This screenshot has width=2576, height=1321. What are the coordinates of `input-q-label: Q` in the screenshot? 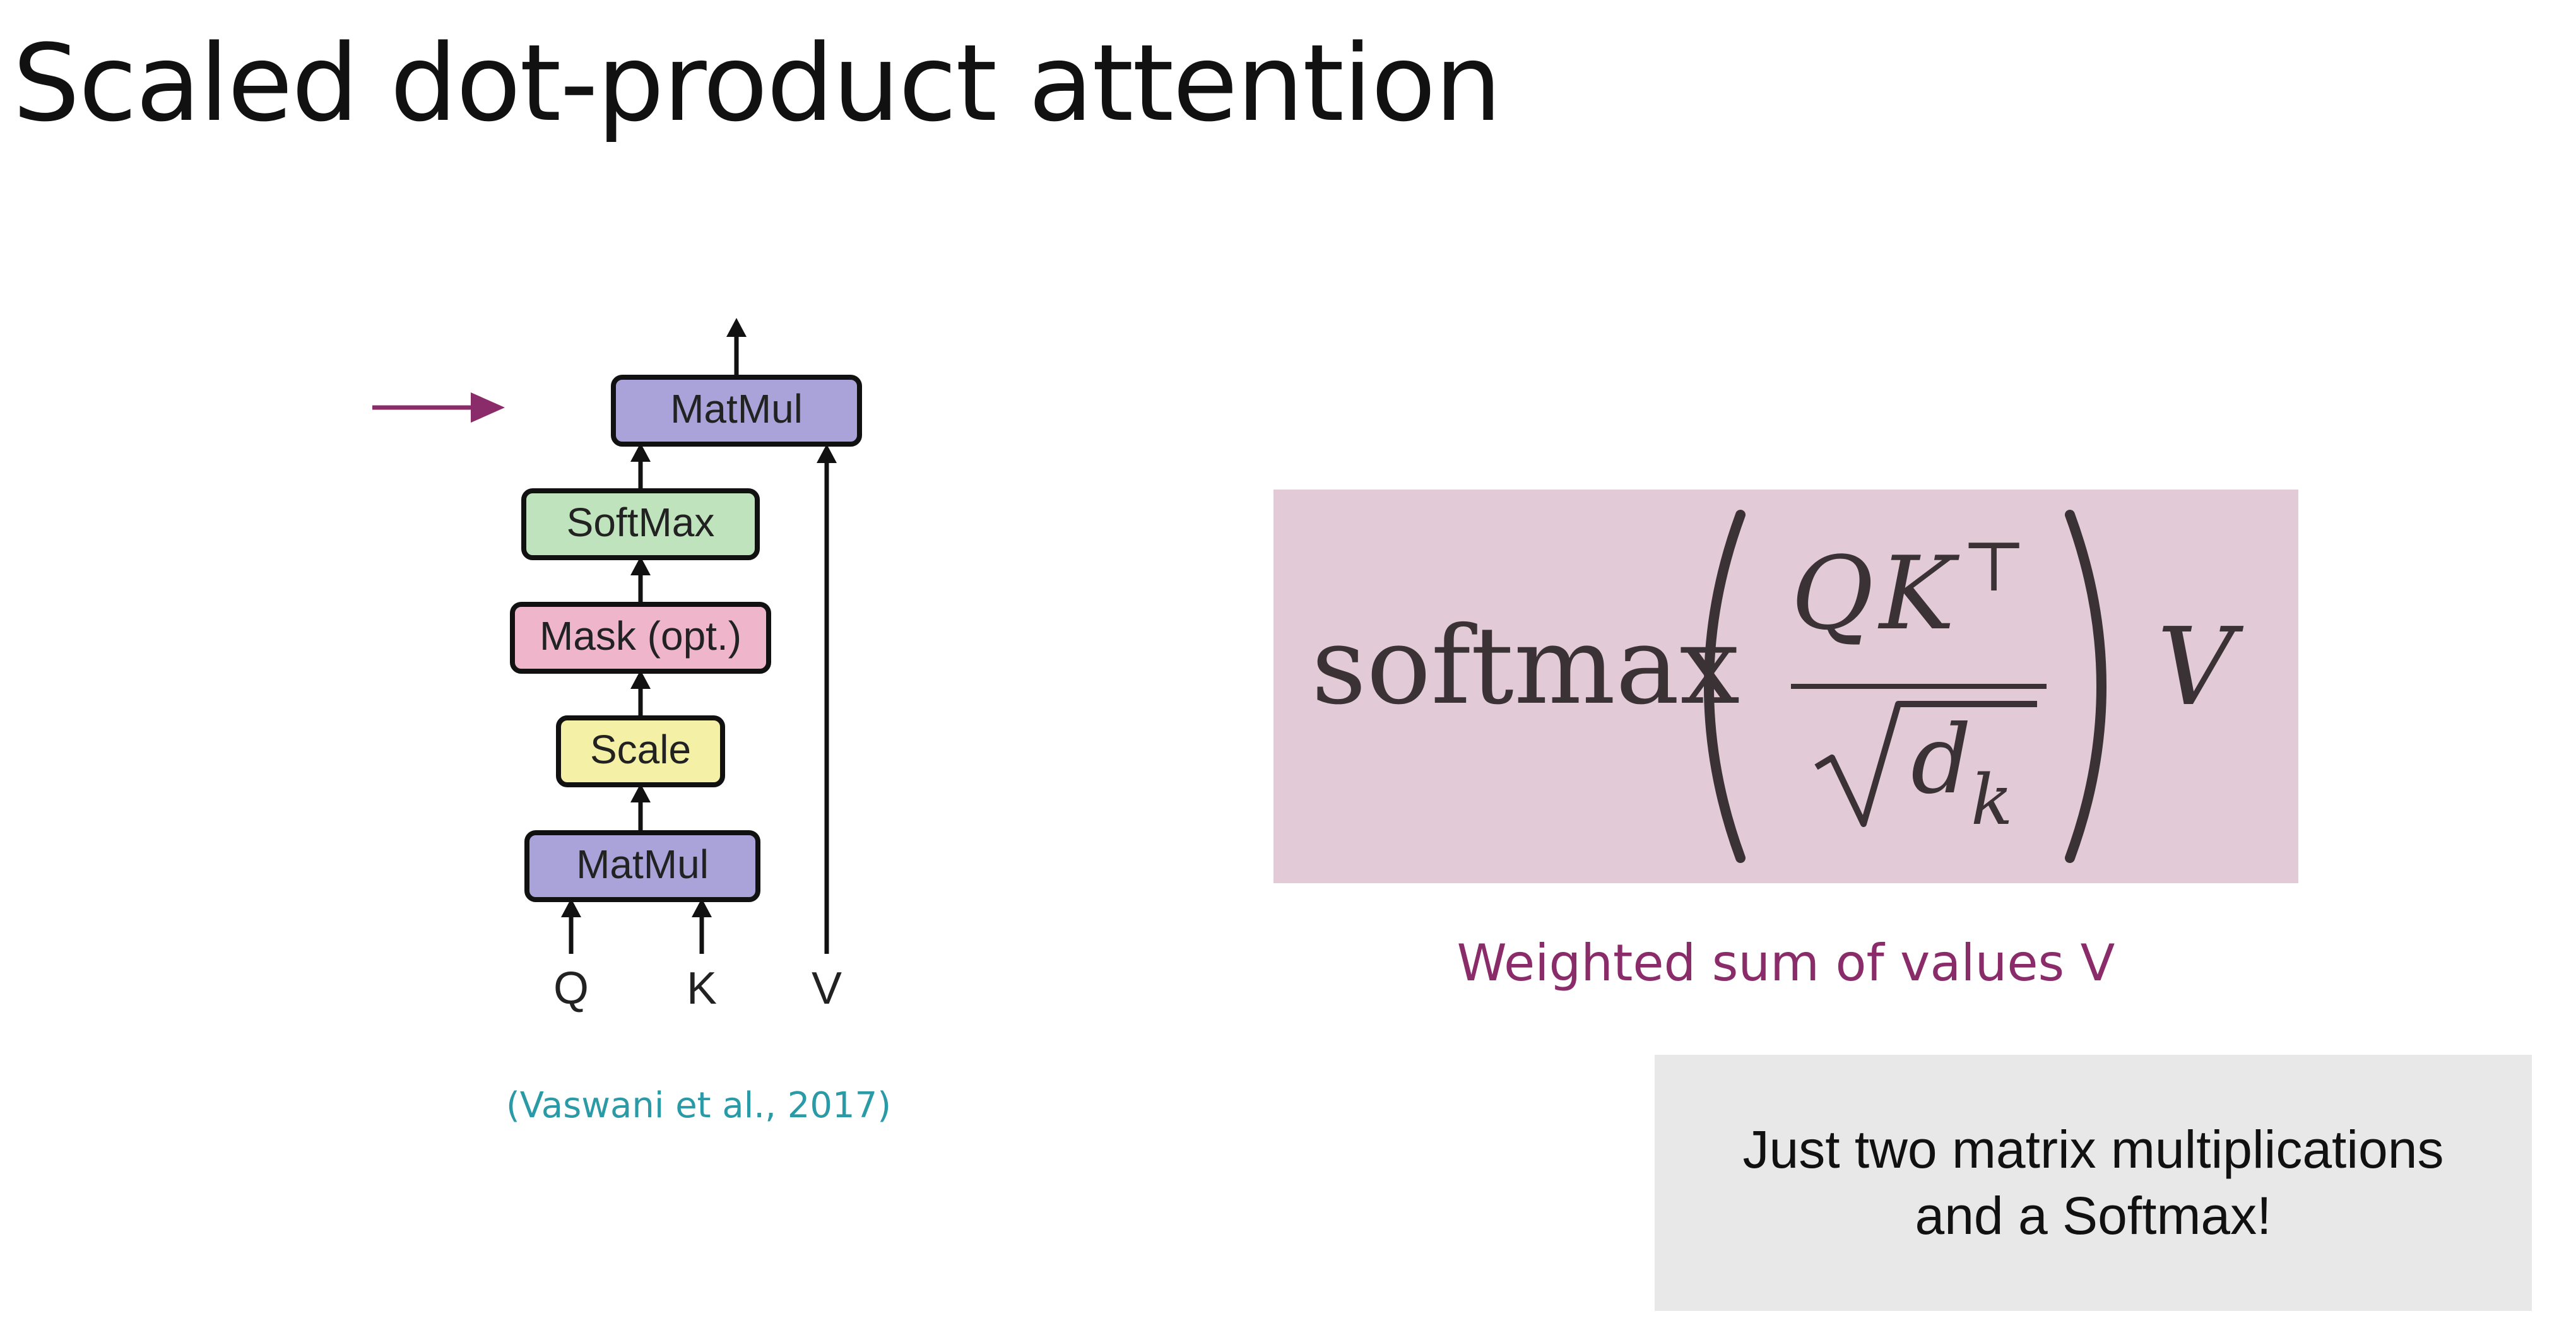 It's located at (571, 989).